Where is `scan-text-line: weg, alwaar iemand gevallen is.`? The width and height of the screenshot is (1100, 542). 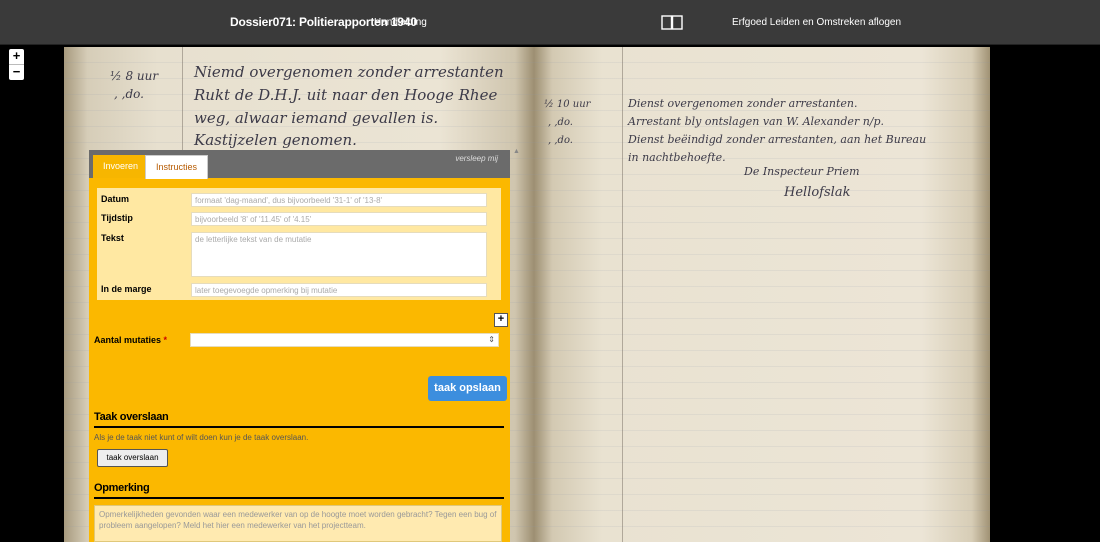 scan-text-line: weg, alwaar iemand gevallen is. is located at coordinates (316, 118).